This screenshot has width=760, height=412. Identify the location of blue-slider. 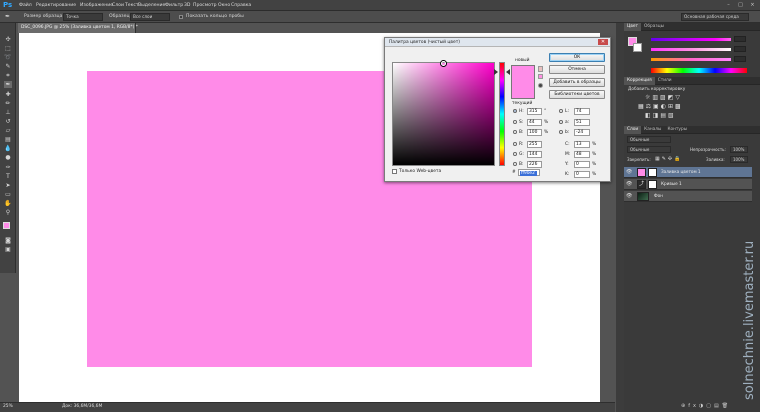
(691, 59).